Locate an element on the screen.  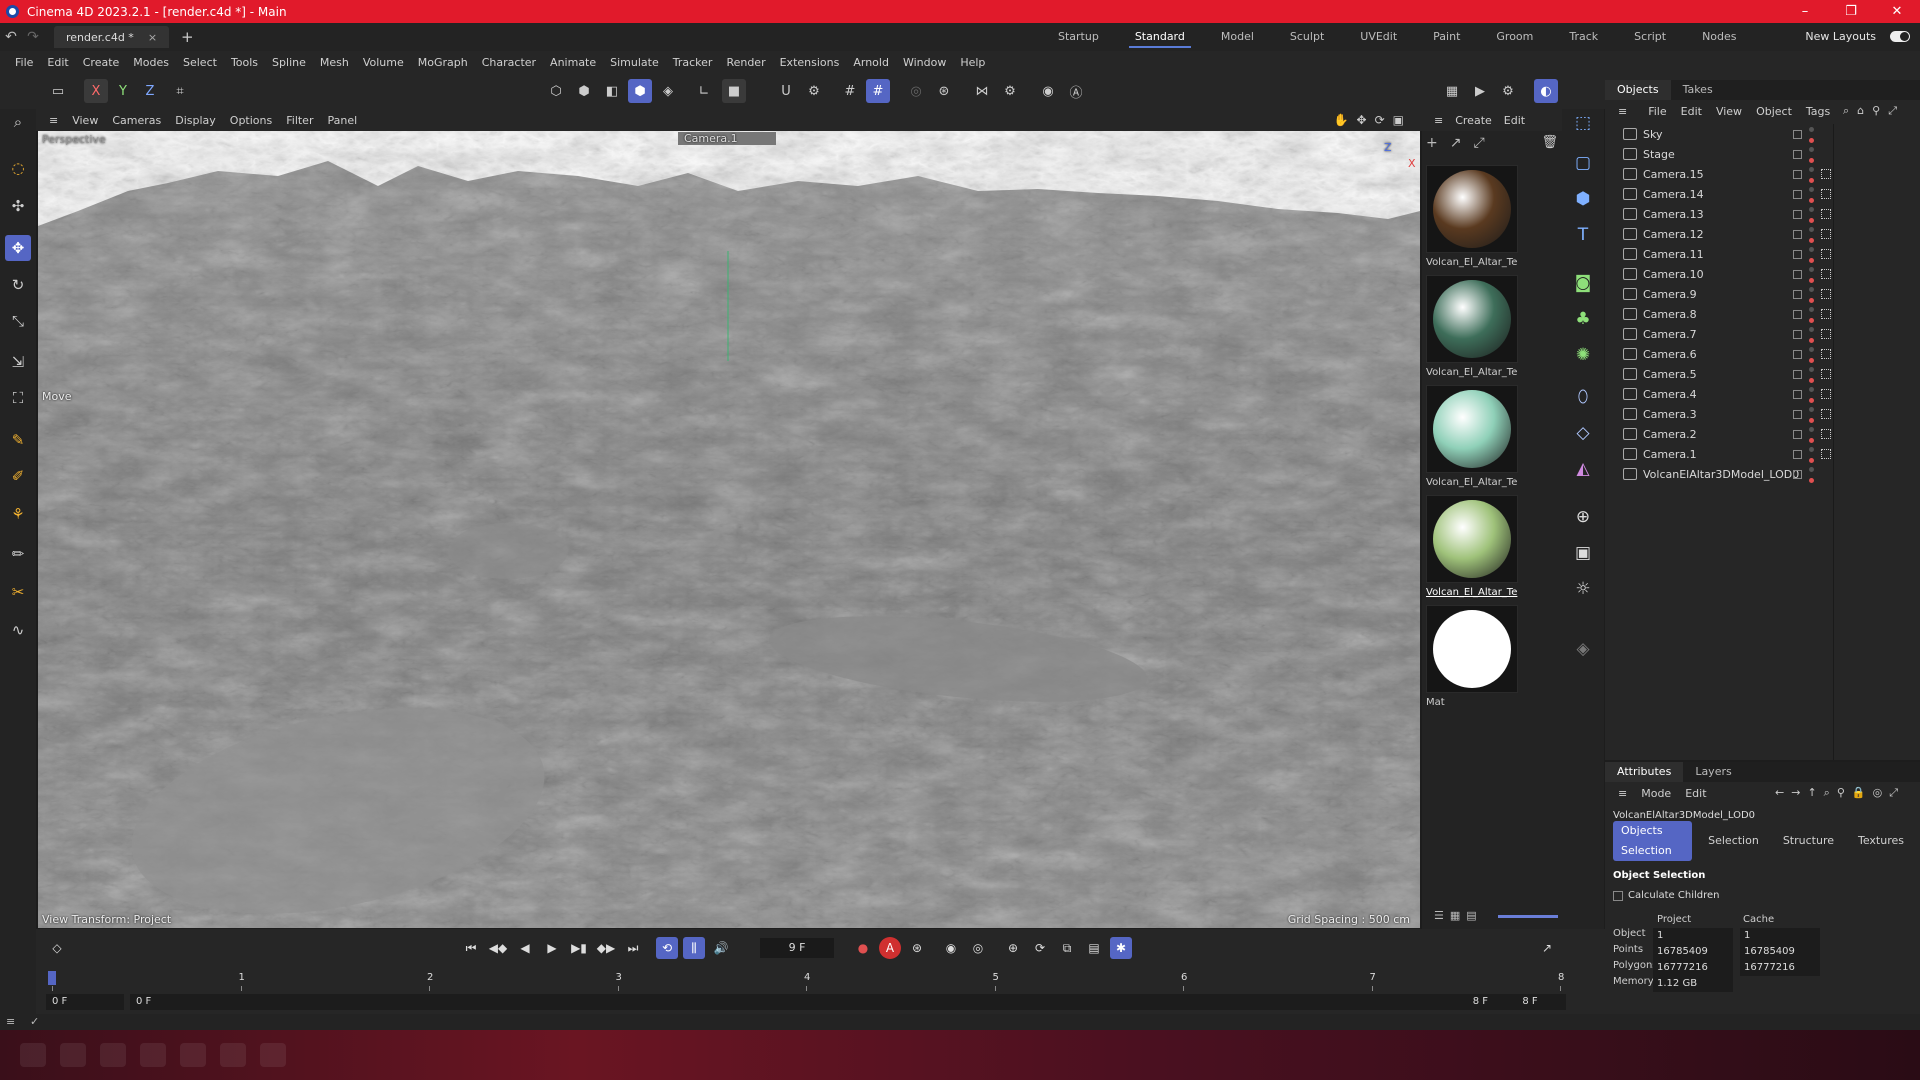
key-param-icon: ⟳ is located at coordinates (1040, 948).